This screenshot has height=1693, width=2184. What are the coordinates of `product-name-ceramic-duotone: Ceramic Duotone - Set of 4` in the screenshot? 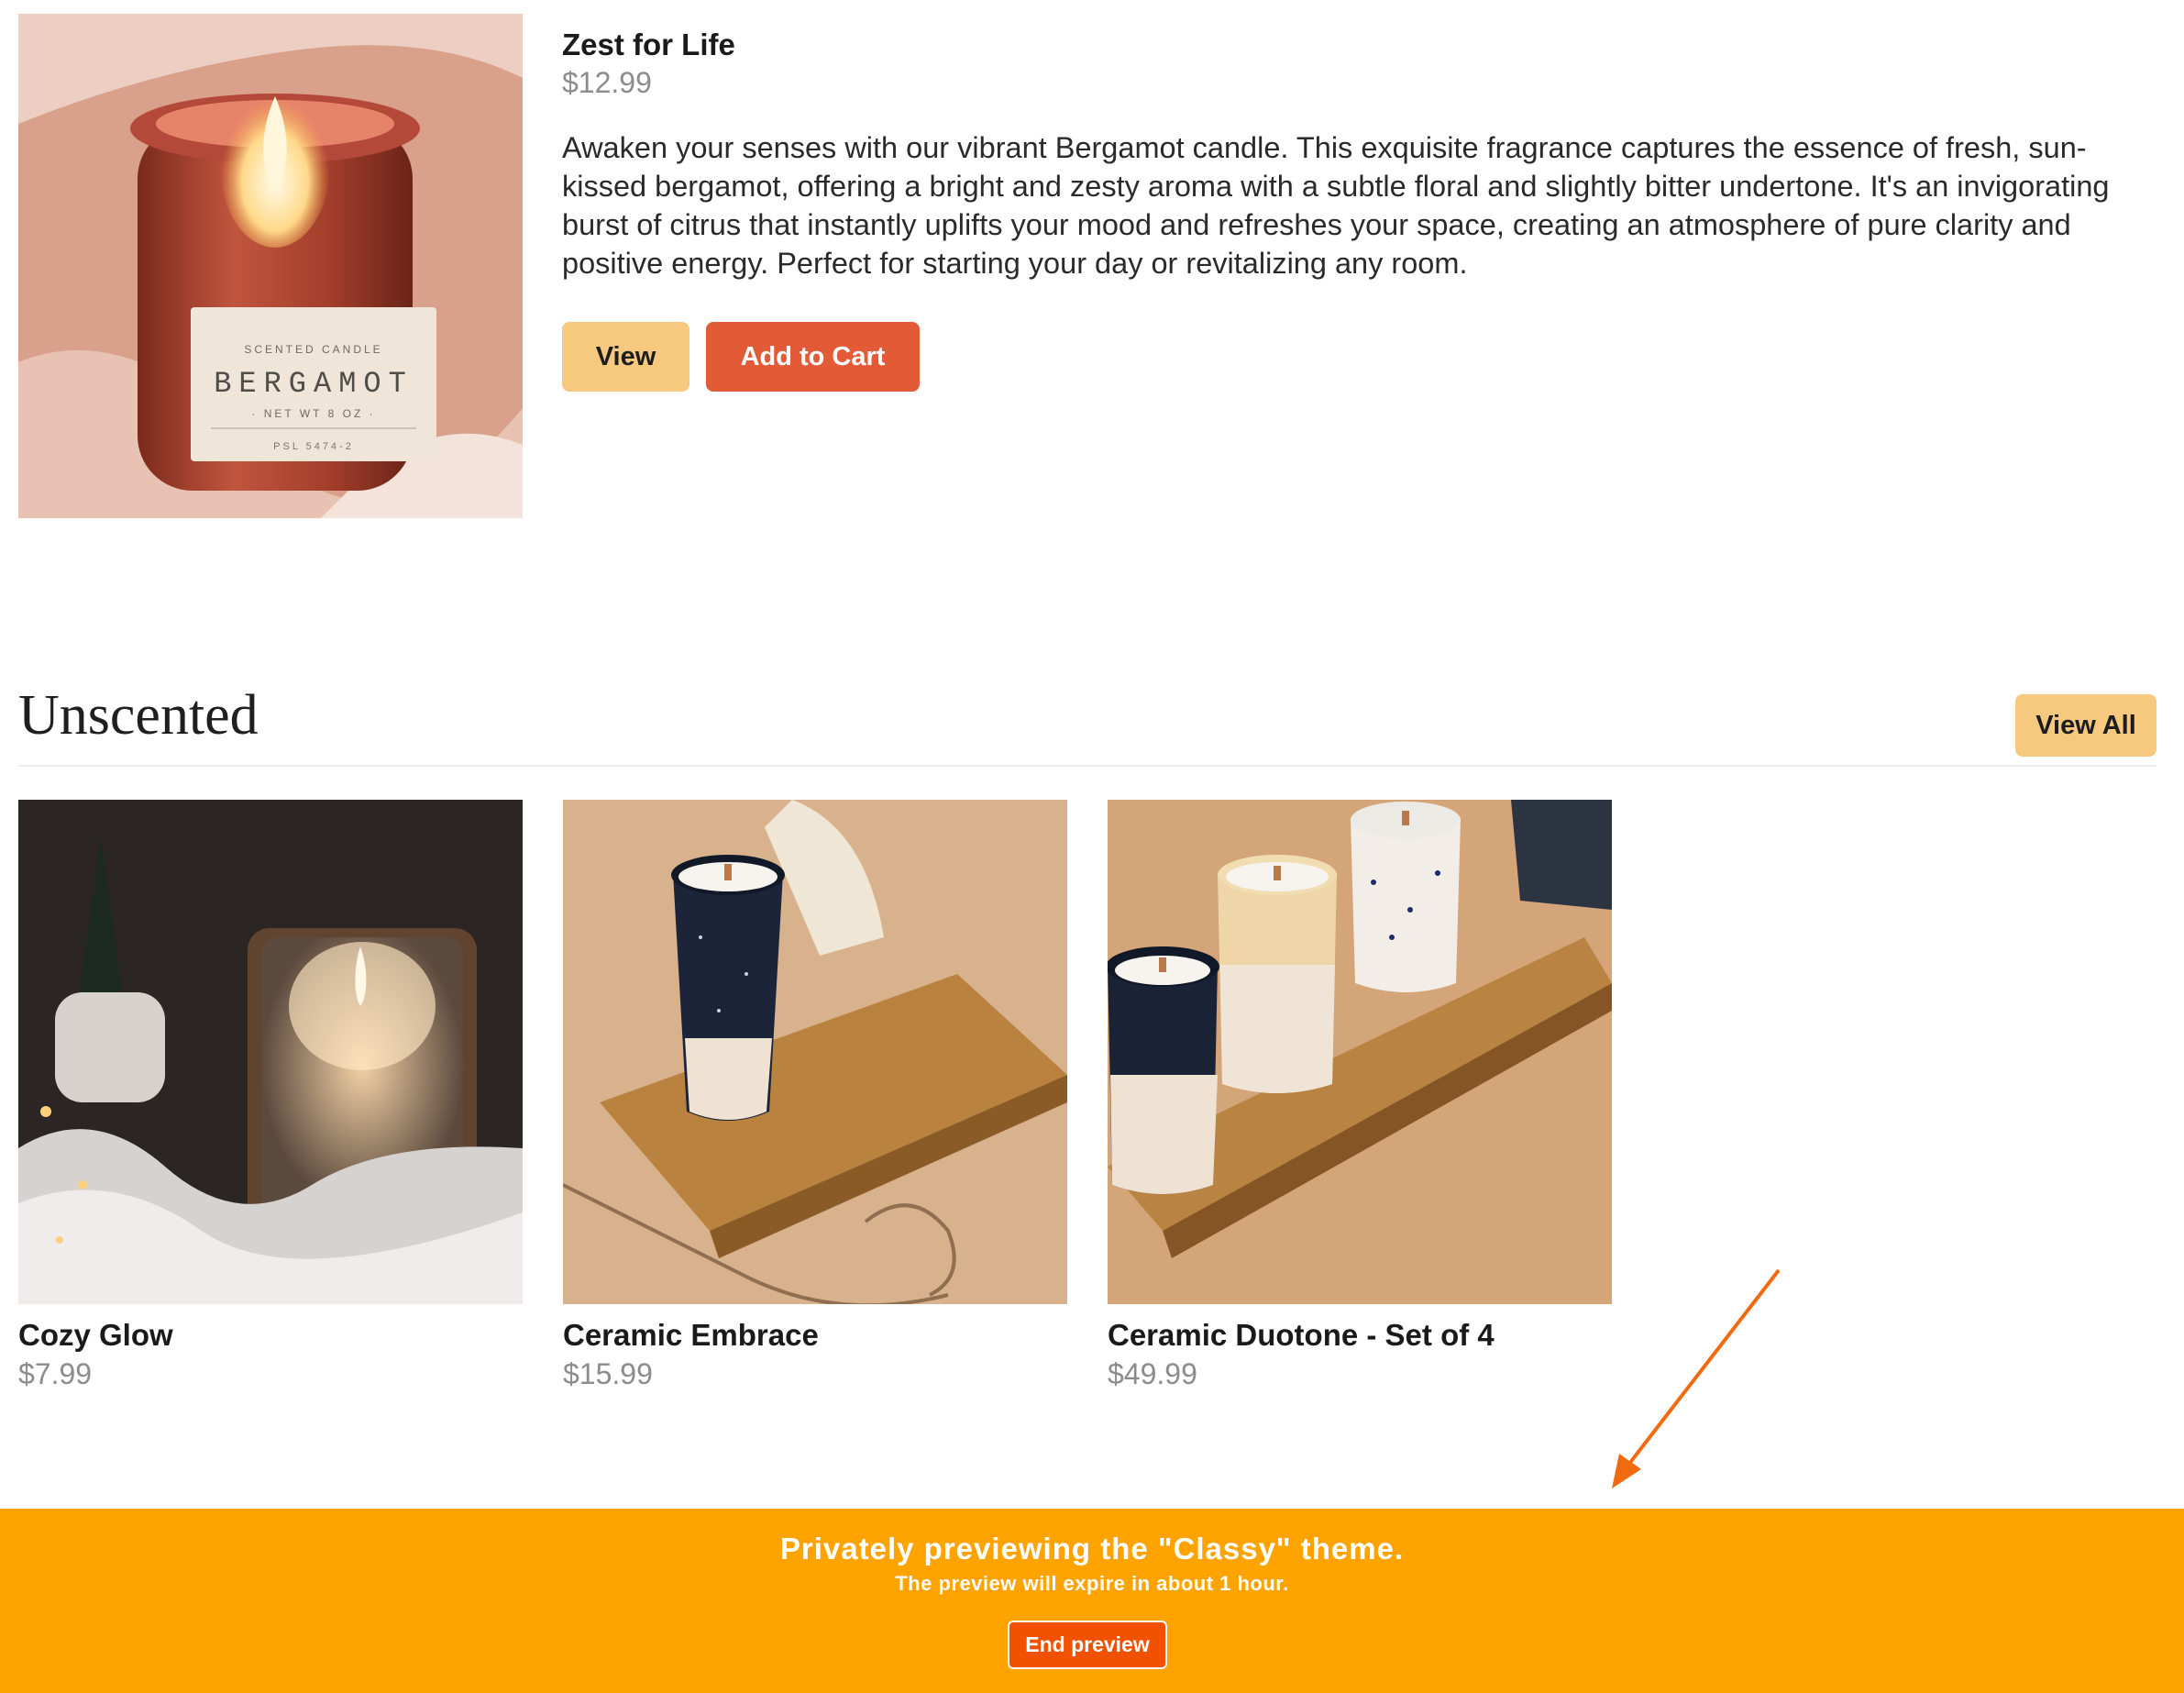 It's located at (1301, 1335).